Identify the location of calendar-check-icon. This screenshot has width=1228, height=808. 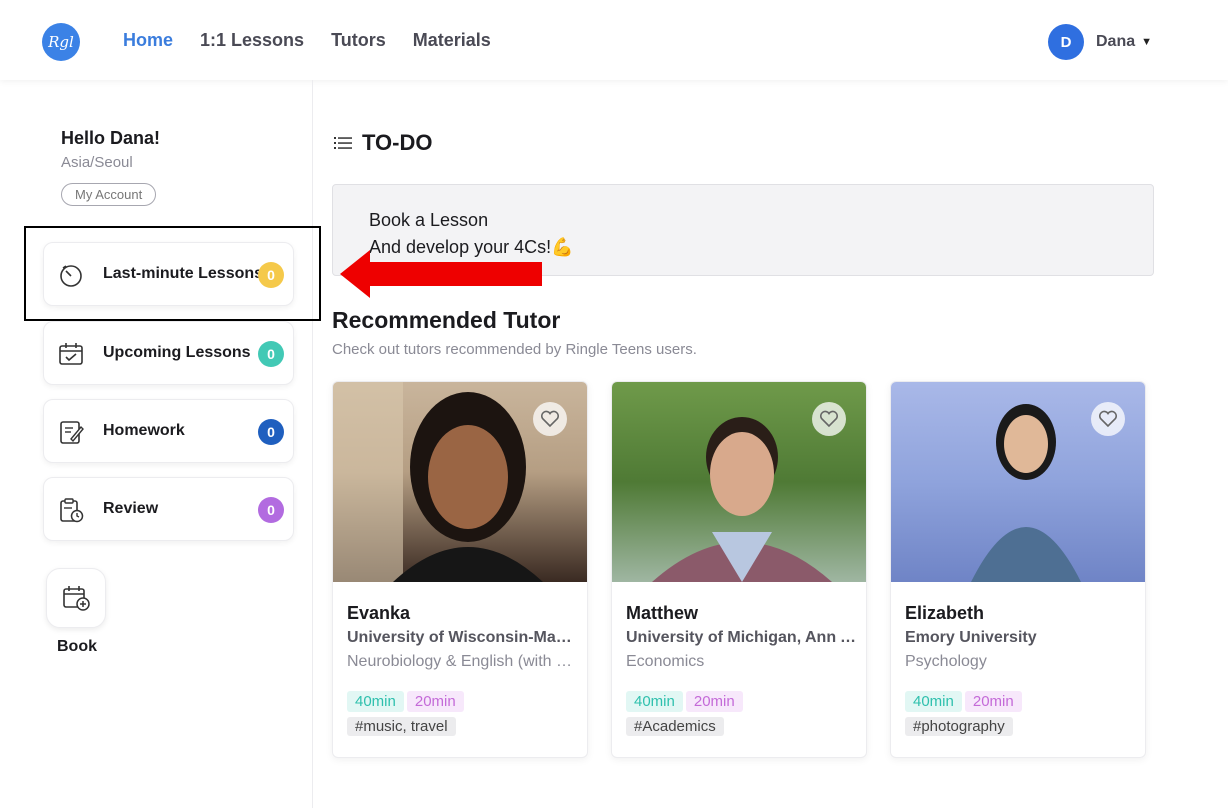
(71, 354).